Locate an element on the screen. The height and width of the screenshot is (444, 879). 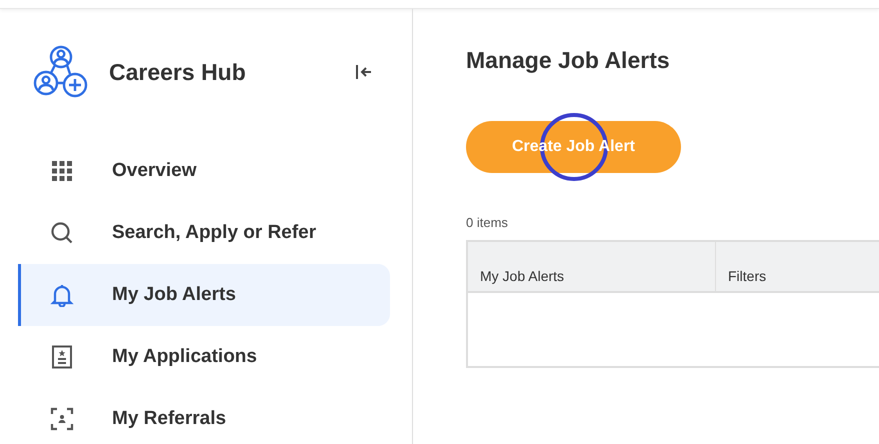
page-title: Manage Job Alerts is located at coordinates (568, 61).